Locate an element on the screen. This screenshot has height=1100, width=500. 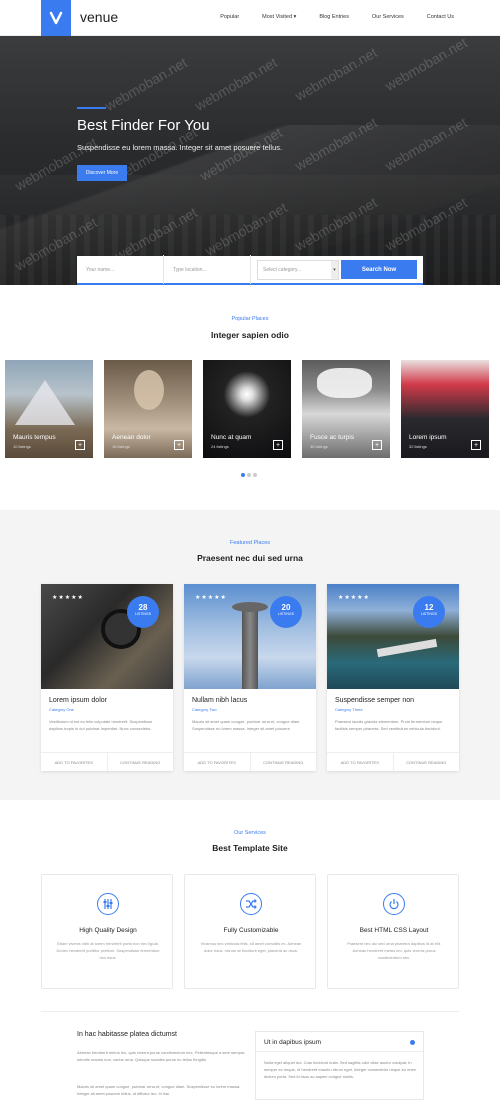
service-title: Fully Customizable is located at coordinates (251, 930).